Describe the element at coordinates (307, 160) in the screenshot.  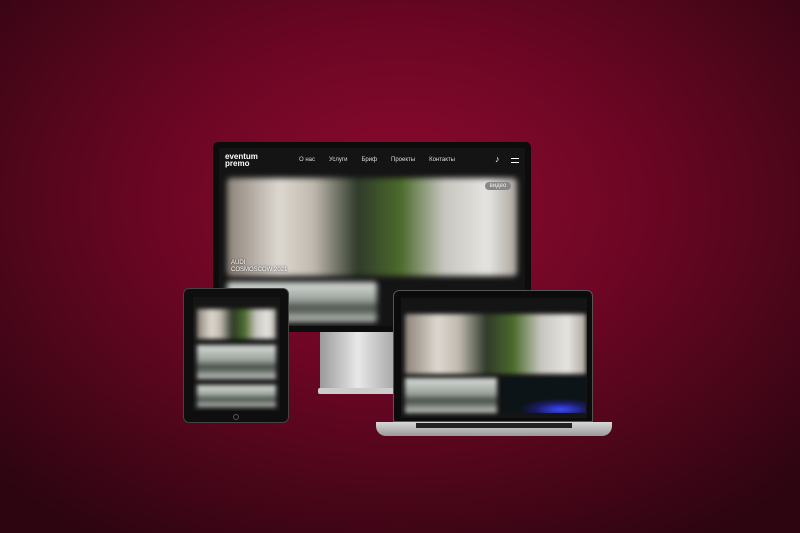
I see `nav-item-about: О нас` at that location.